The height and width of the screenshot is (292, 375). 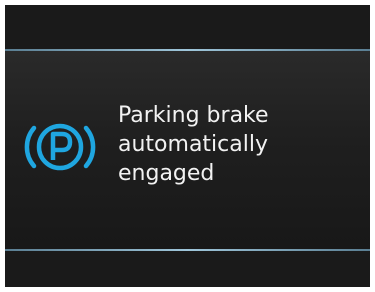 I want to click on bottom-band, so click(x=187, y=269).